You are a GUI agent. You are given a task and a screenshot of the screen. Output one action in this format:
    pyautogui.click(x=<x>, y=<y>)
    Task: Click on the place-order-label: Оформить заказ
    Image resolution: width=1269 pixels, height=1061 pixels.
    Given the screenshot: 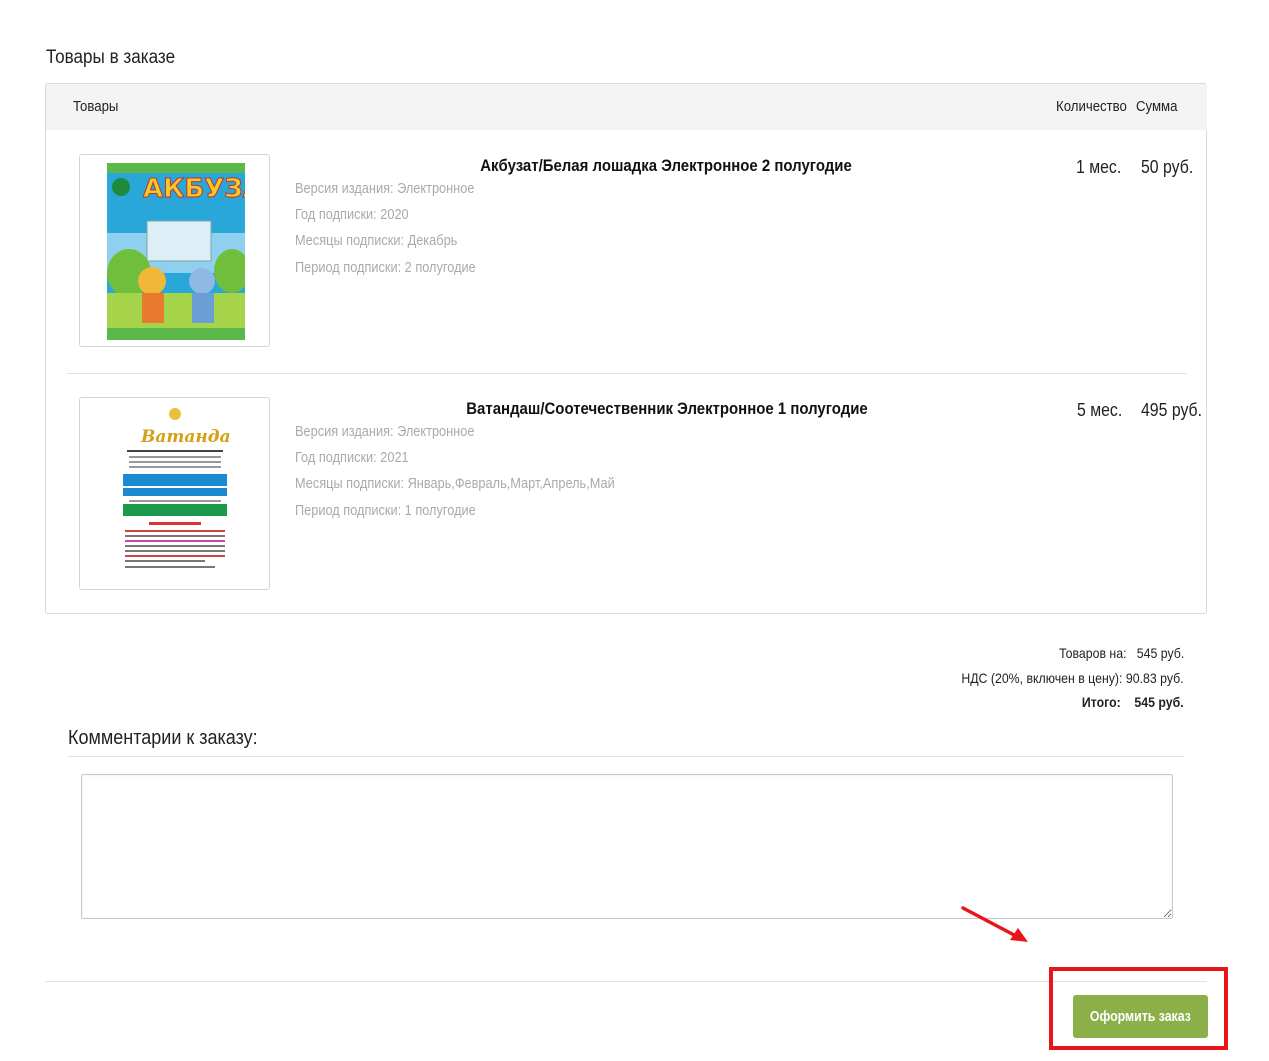 What is the action you would take?
    pyautogui.click(x=1140, y=1016)
    